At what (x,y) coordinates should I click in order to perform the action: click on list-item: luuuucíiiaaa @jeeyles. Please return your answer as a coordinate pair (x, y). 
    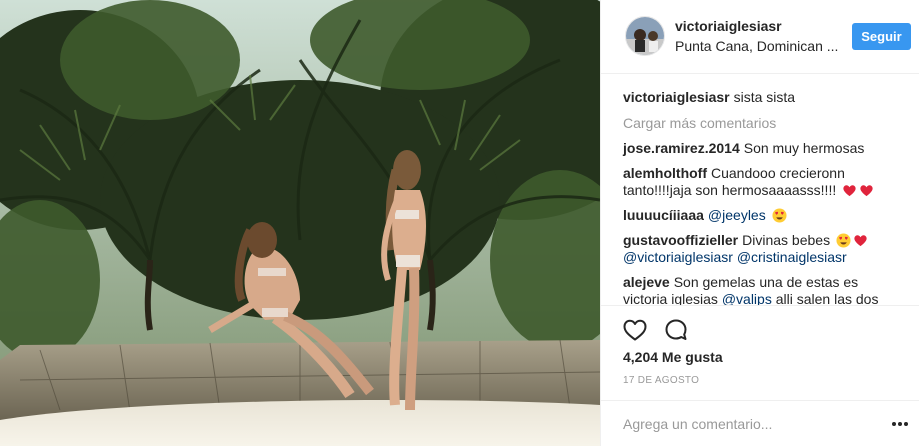
    Looking at the image, I should click on (762, 215).